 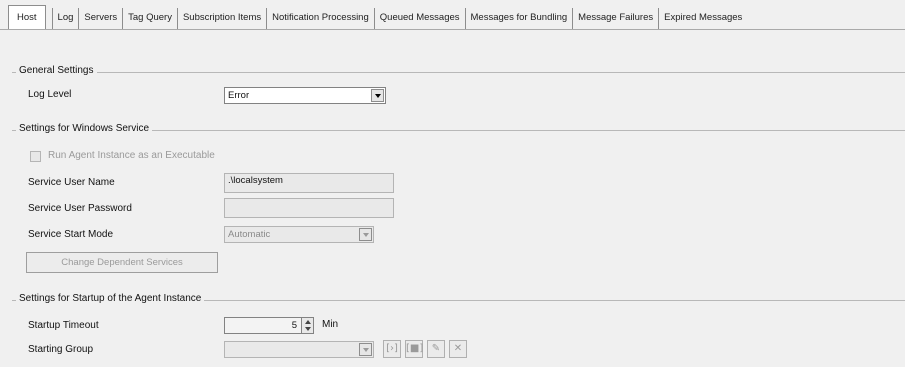 I want to click on starting-group-label: Starting Group, so click(x=61, y=349).